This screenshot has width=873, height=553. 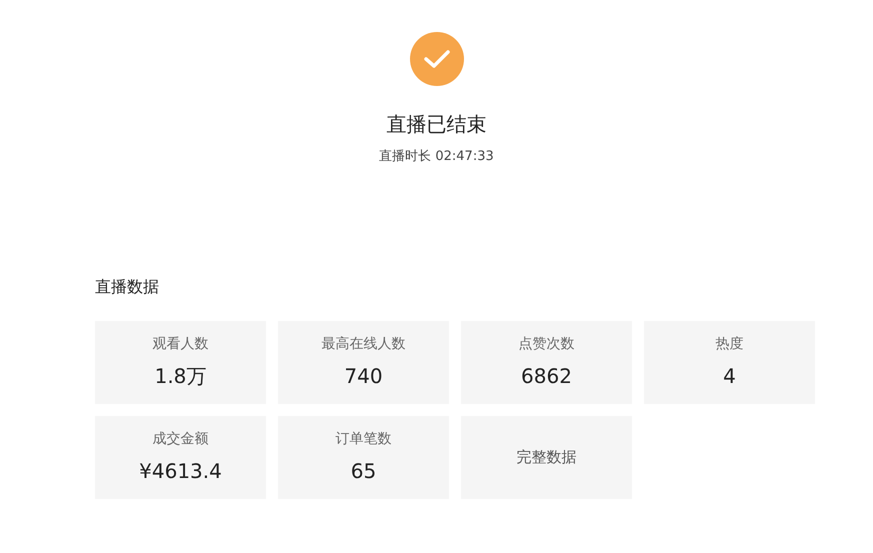 I want to click on status-title: 直播已结束, so click(x=436, y=124).